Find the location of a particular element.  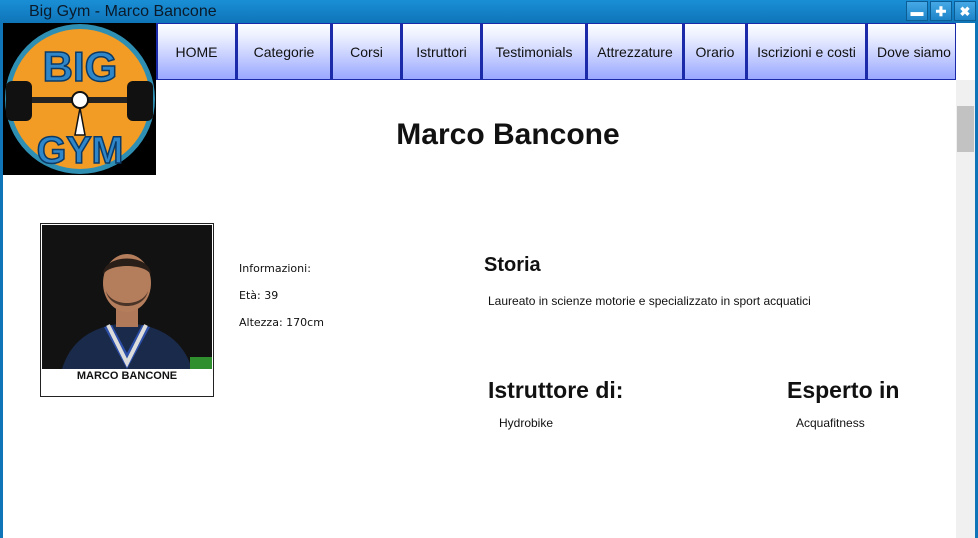

instructor-photo-card: MARCO BANCONE is located at coordinates (127, 310).